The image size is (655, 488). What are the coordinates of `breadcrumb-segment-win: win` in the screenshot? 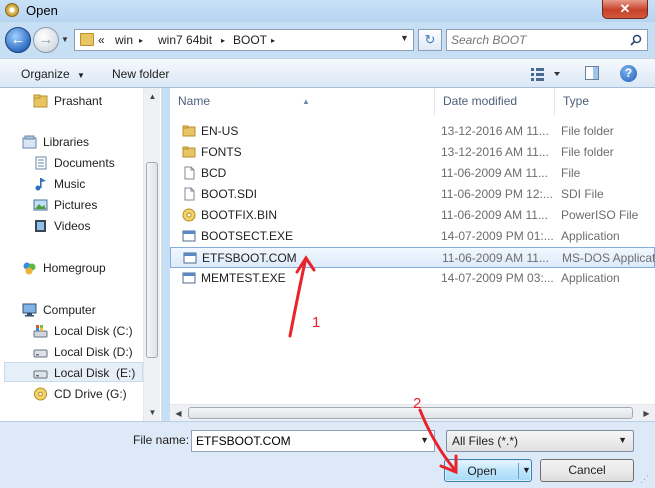 It's located at (124, 40).